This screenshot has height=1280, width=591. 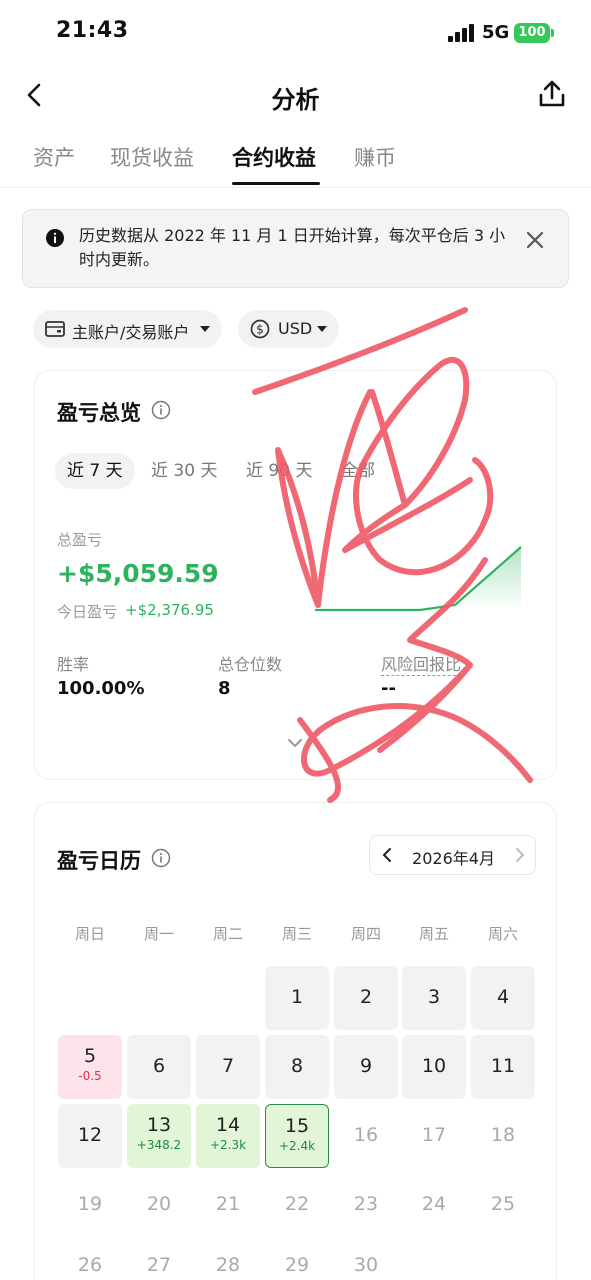 I want to click on calendar-day-future: 17, so click(x=434, y=1135).